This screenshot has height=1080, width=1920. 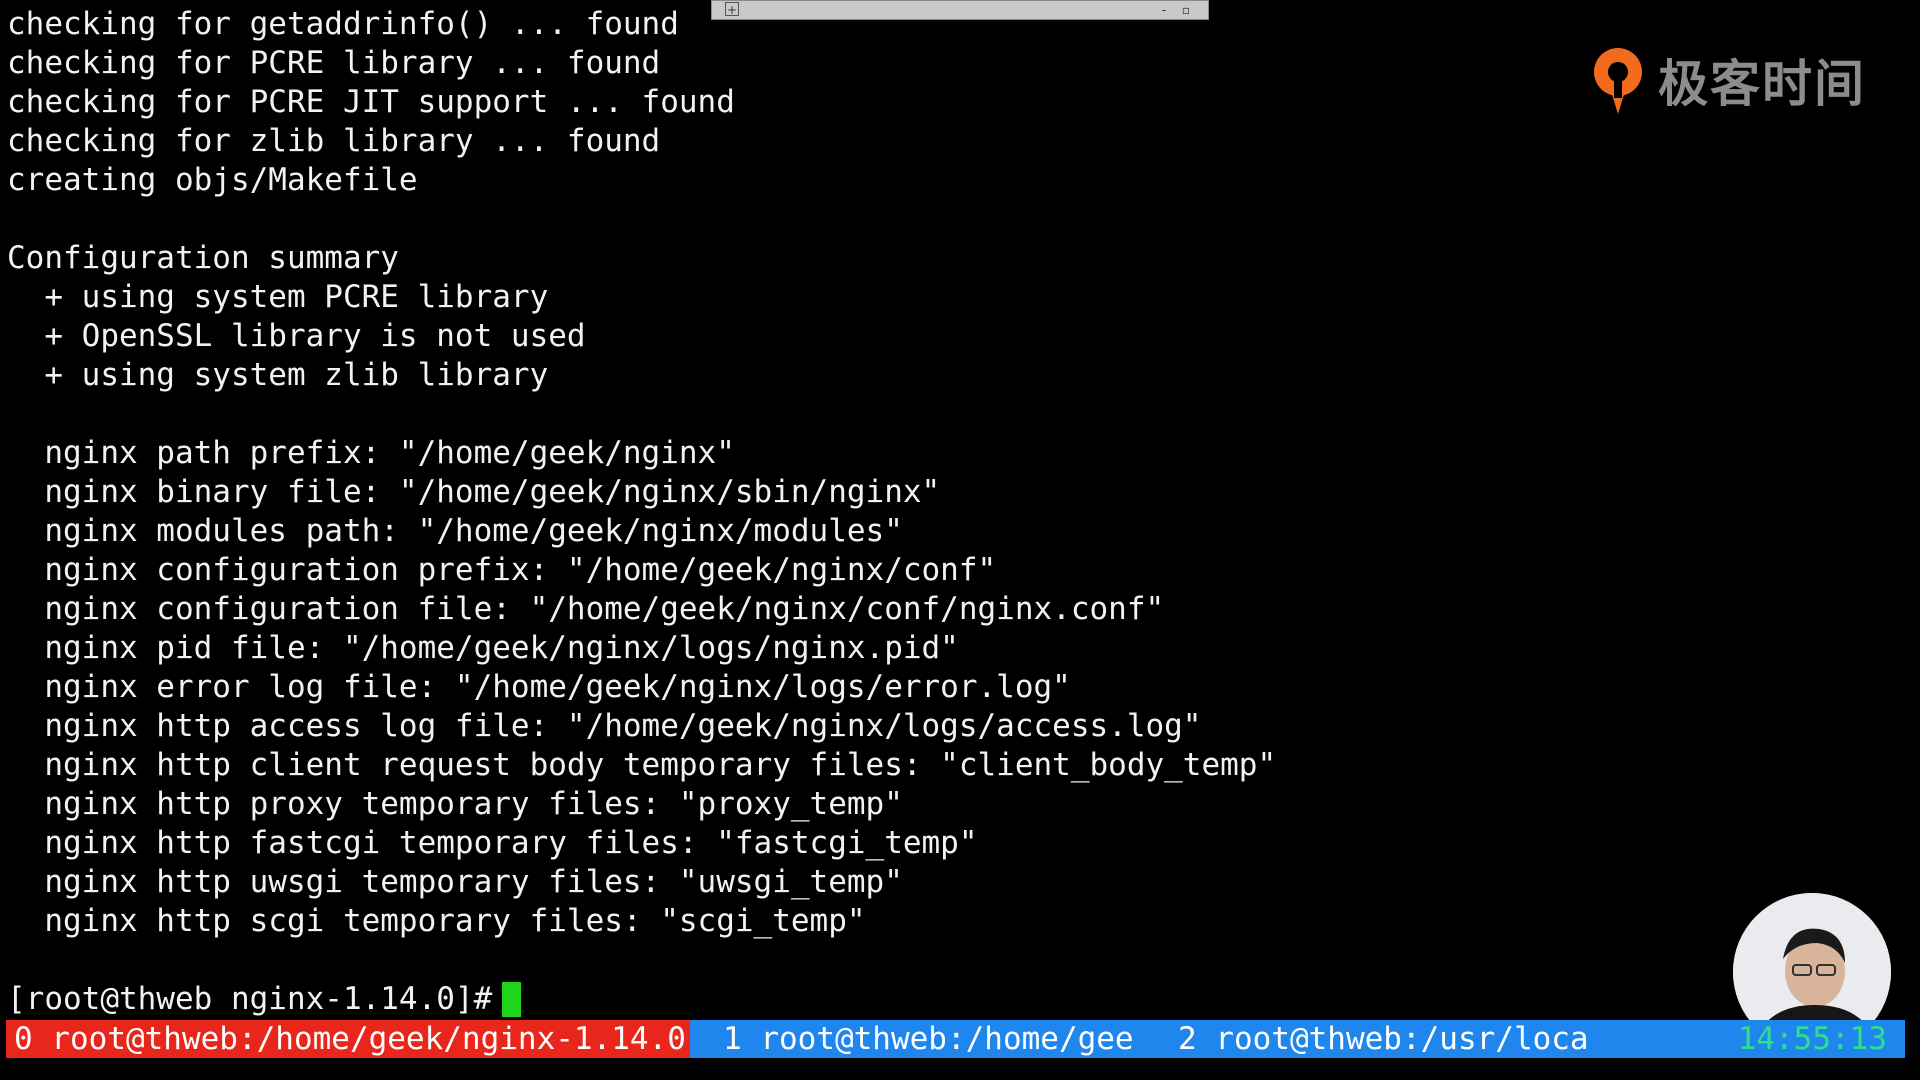 What do you see at coordinates (334, 141) in the screenshot?
I see `terminal-line: checking for zlib library ... found` at bounding box center [334, 141].